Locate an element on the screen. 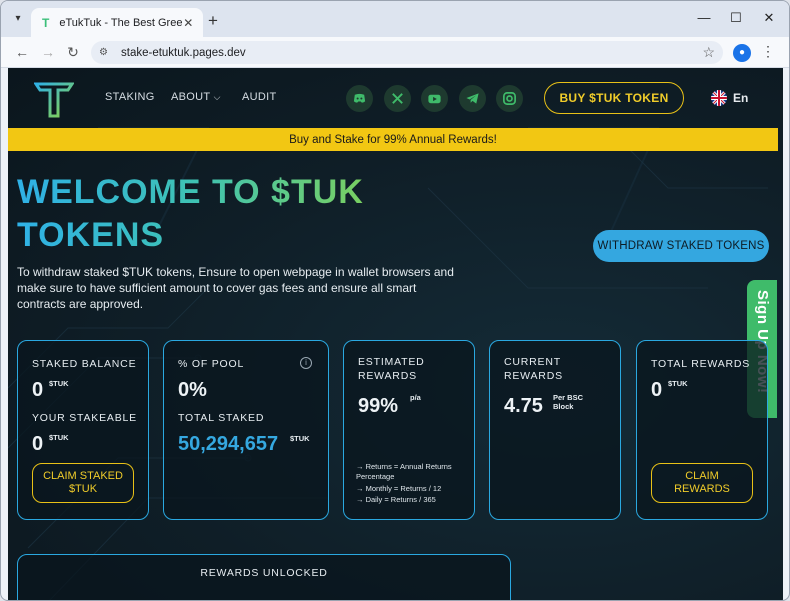 The width and height of the screenshot is (790, 601). current-rewards-card: CURRENT REWARDS 4.75 Per BSC Block is located at coordinates (555, 430).